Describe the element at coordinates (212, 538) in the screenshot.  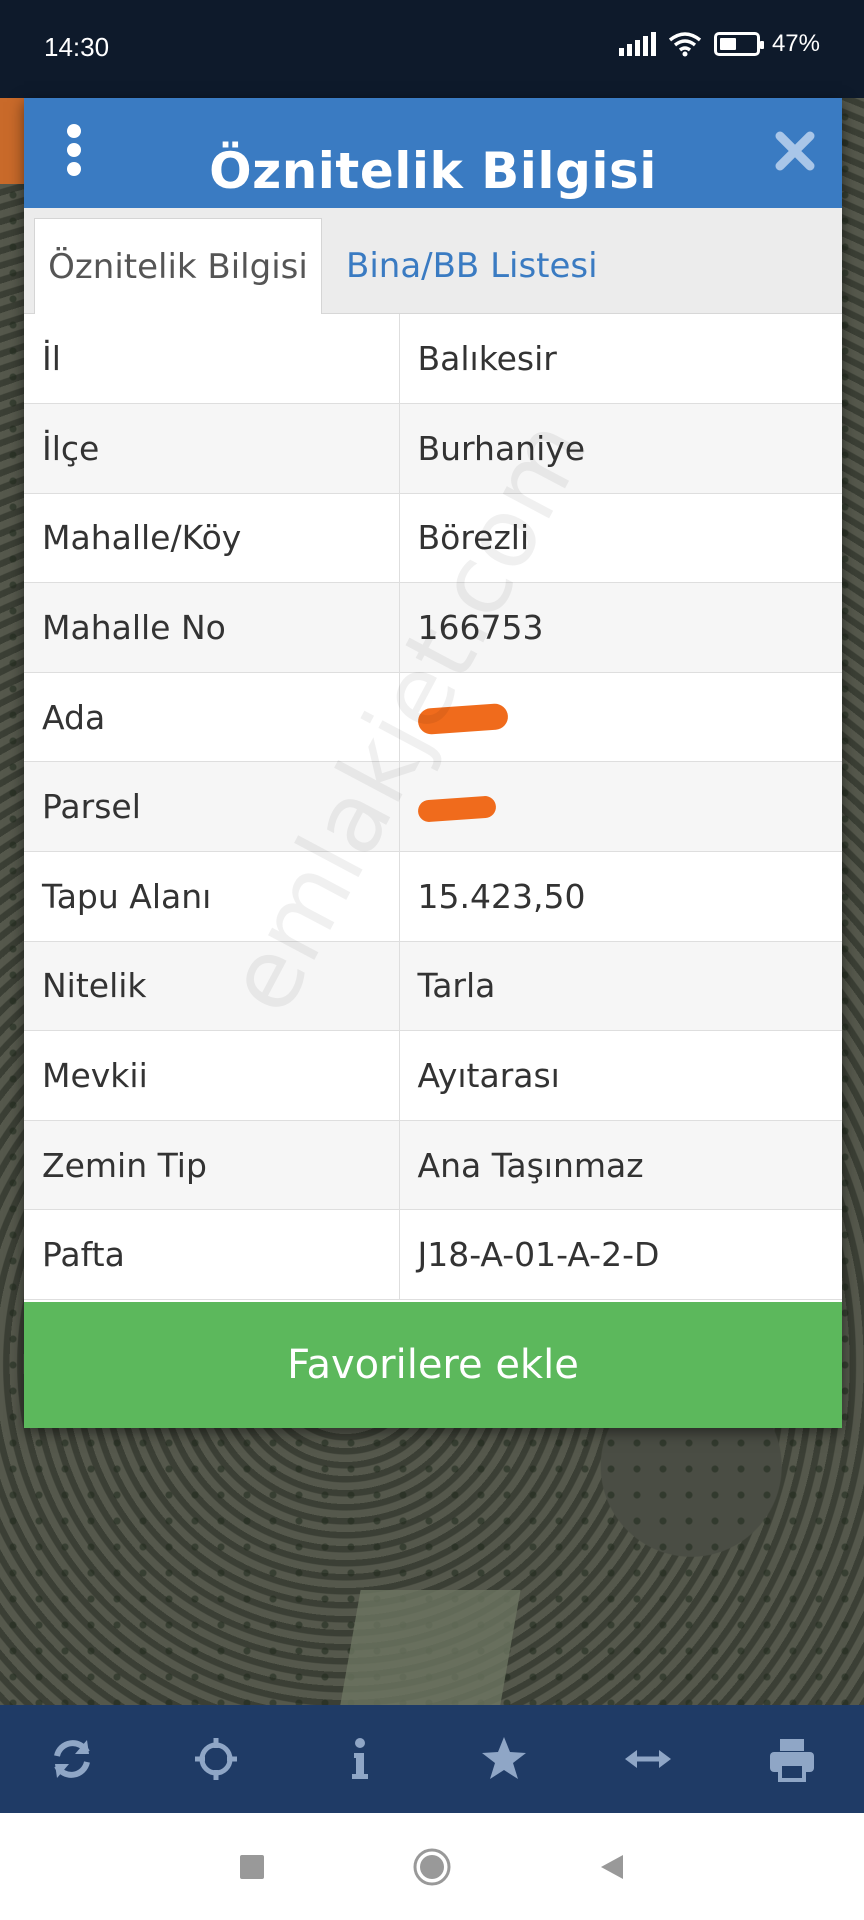
I see `row-key: Mahalle/Köy` at that location.